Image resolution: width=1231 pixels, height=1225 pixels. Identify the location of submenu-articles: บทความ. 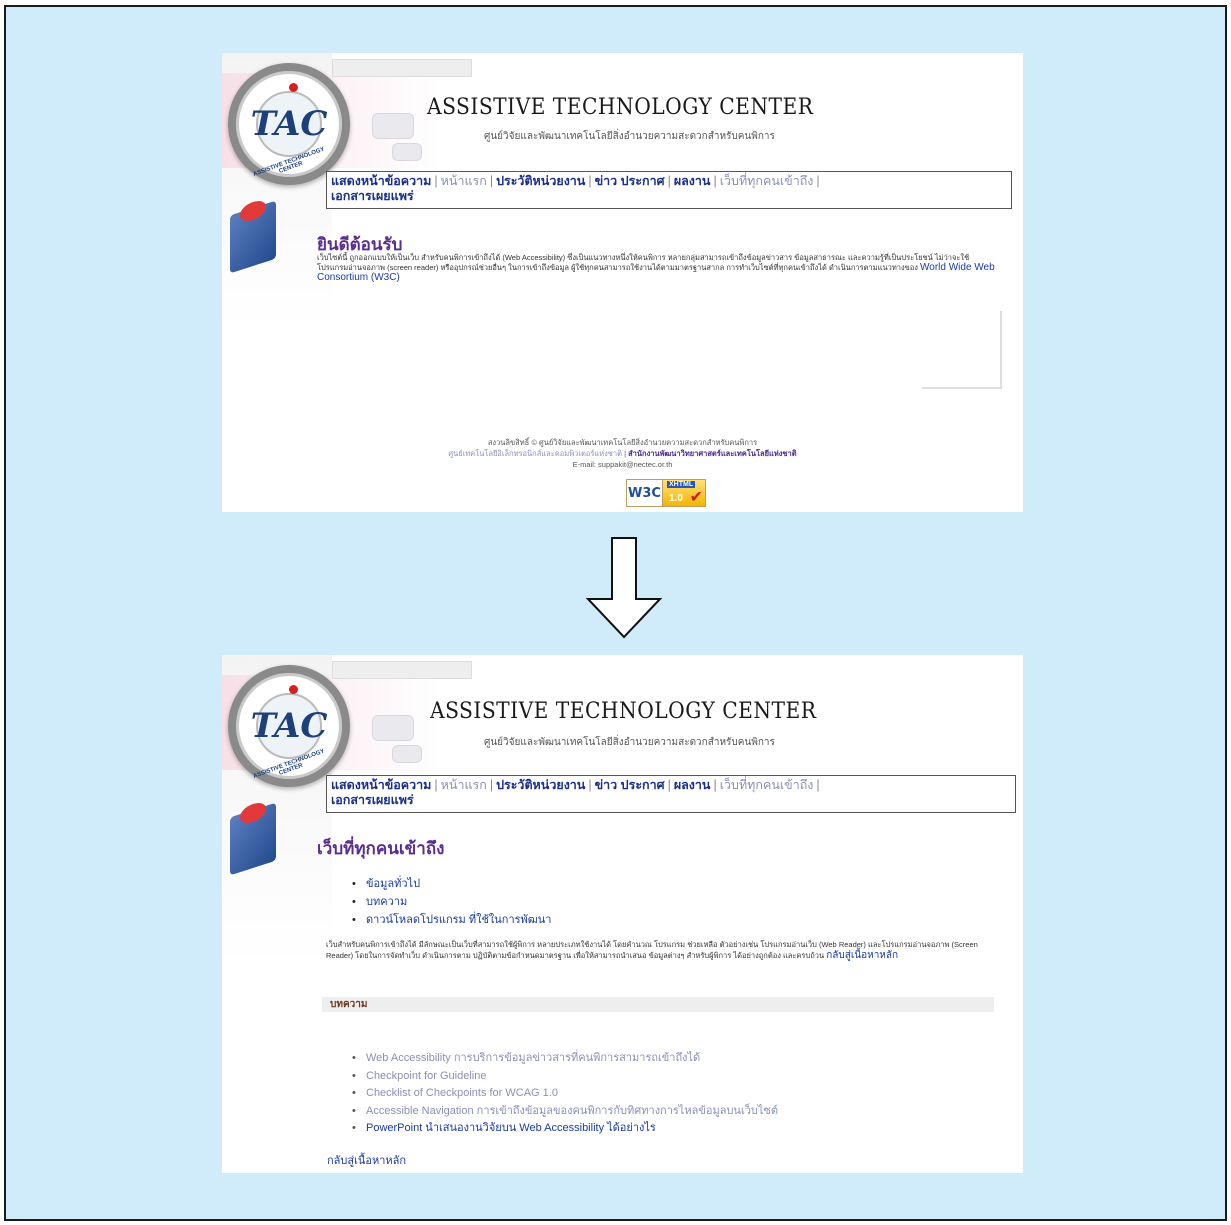
(386, 902).